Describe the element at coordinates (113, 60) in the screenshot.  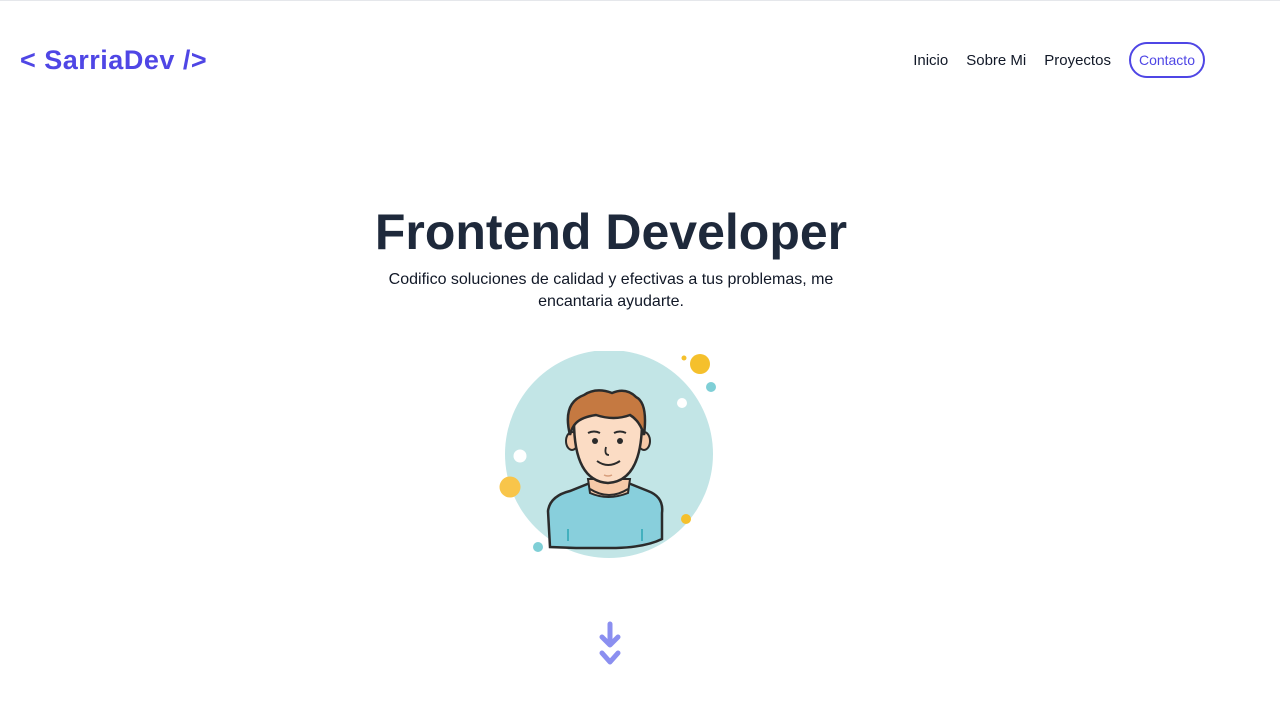
I see `site-logo: < SarriaDev />` at that location.